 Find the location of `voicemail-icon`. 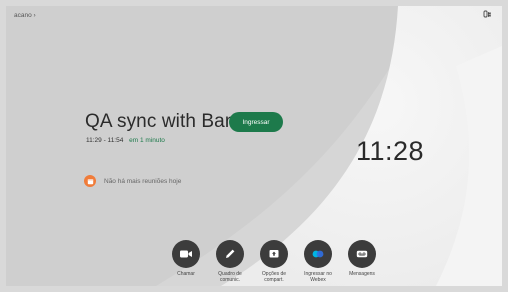

voicemail-icon is located at coordinates (362, 254).